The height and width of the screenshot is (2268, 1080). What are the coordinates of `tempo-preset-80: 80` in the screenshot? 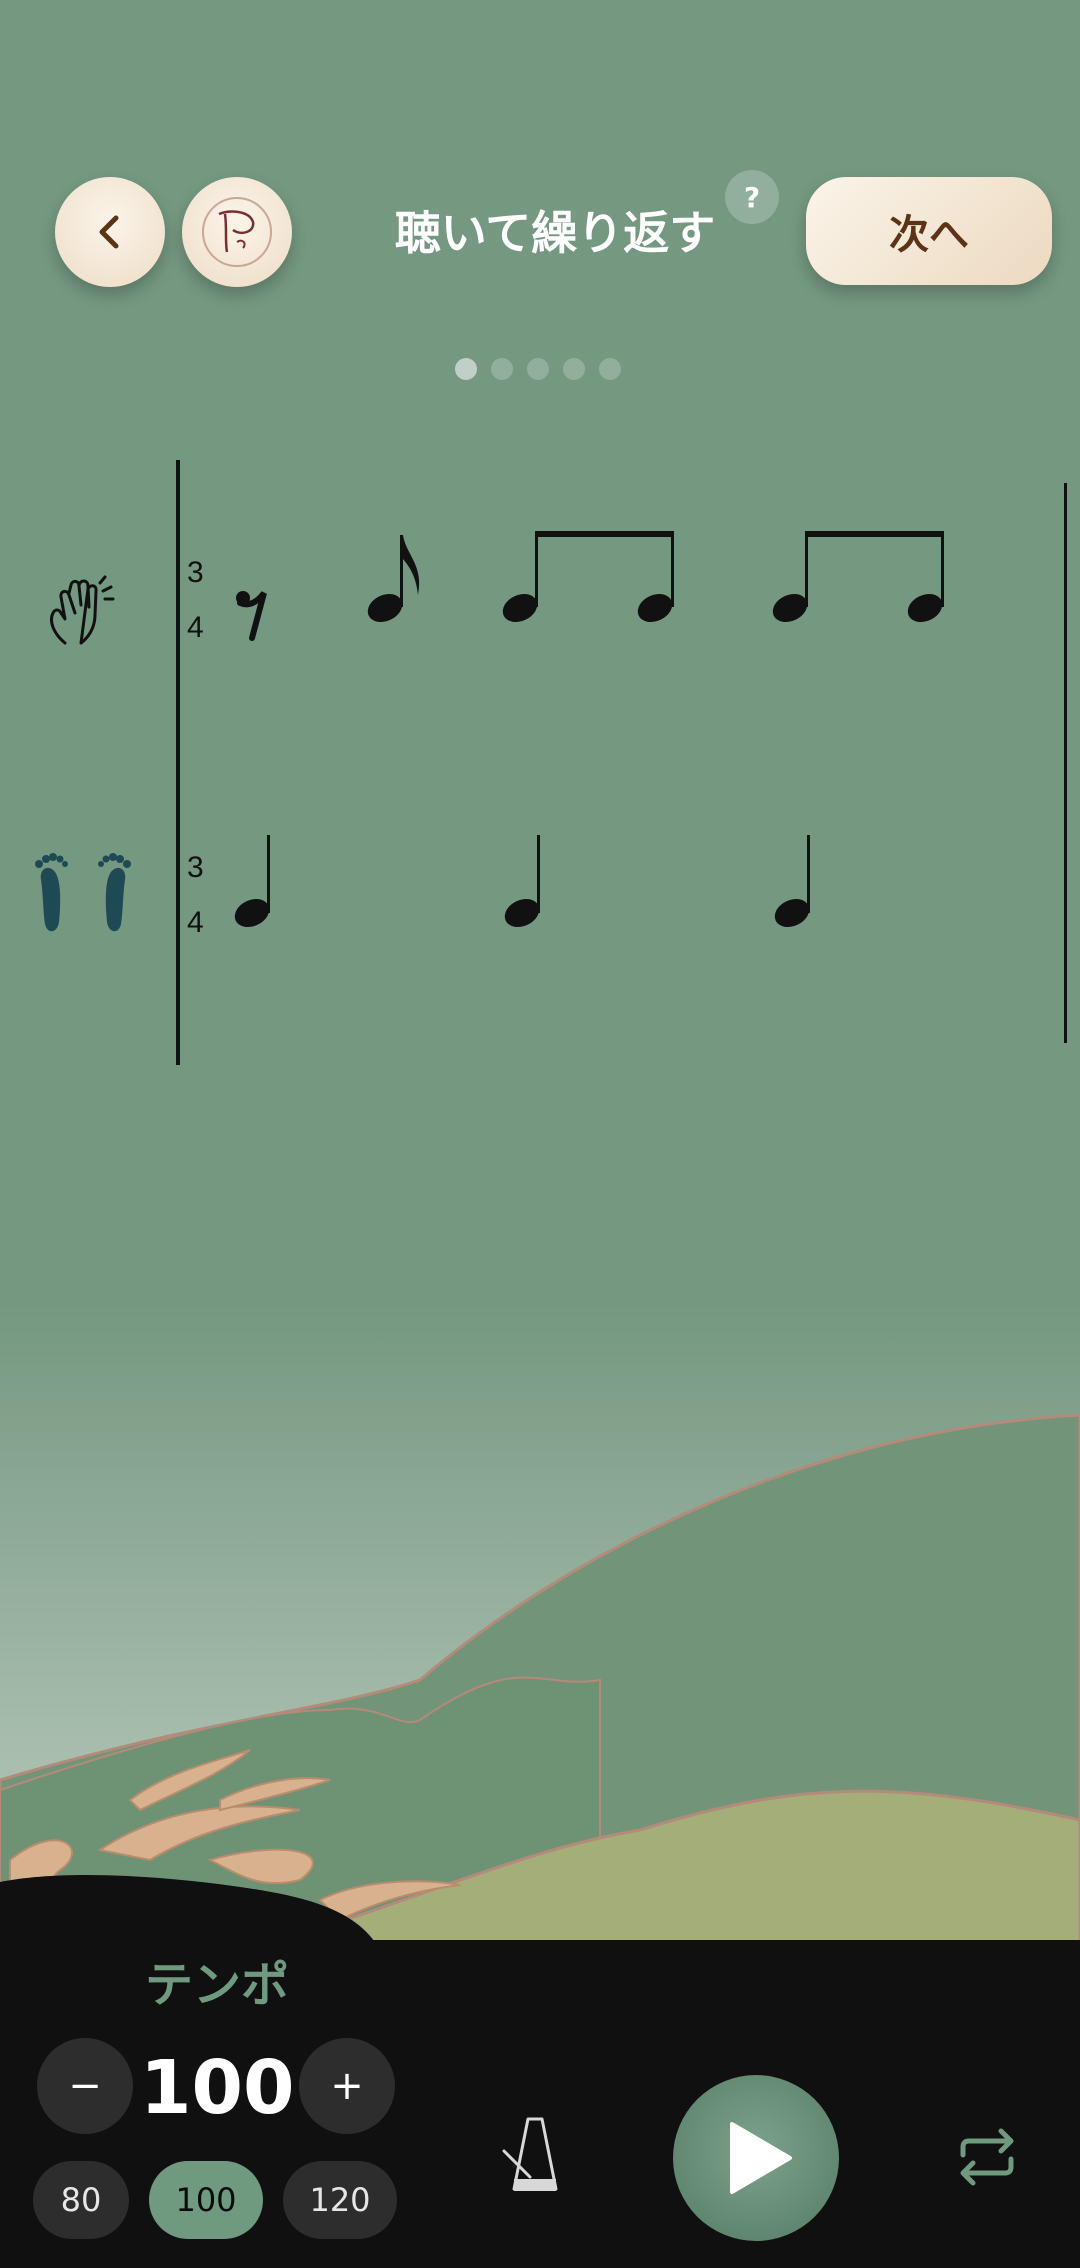 It's located at (81, 2200).